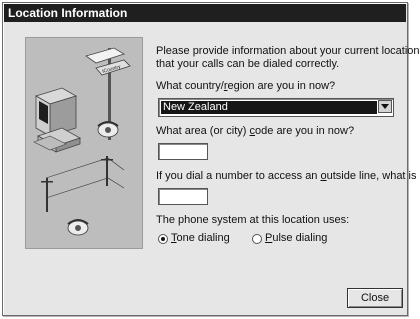  I want to click on computer-icon, so click(57, 120).